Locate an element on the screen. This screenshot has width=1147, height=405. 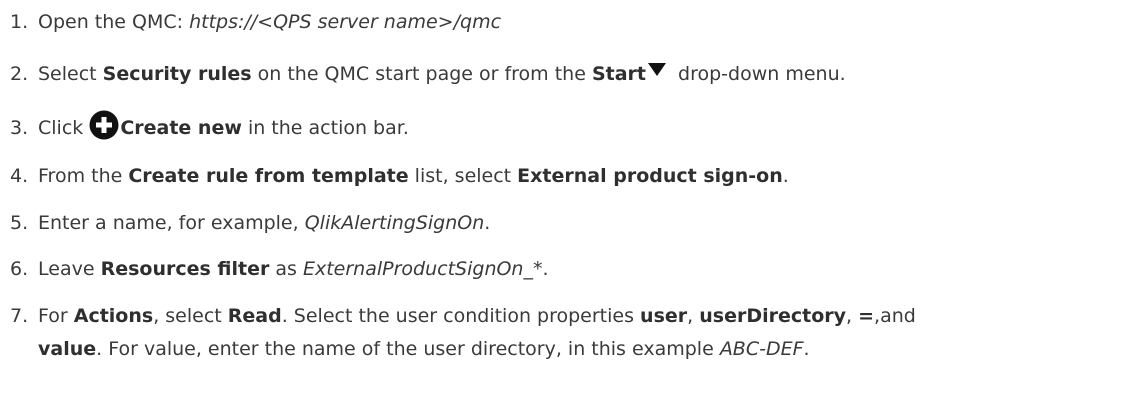
example-name: QlikAlertingSignOn is located at coordinates (394, 223).